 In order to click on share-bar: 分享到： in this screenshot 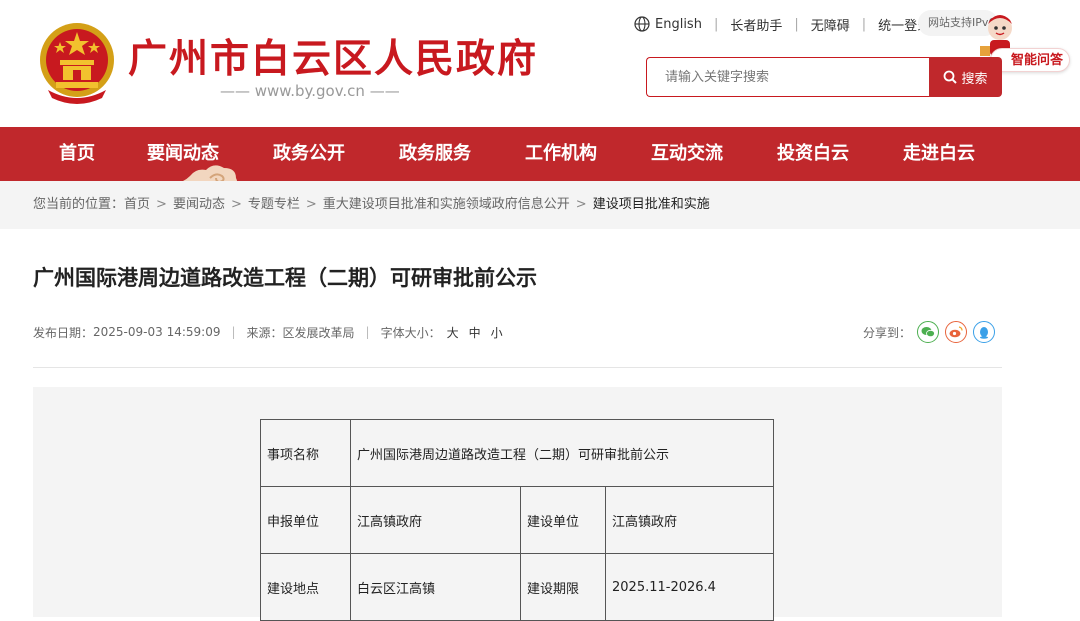, I will do `click(929, 332)`.